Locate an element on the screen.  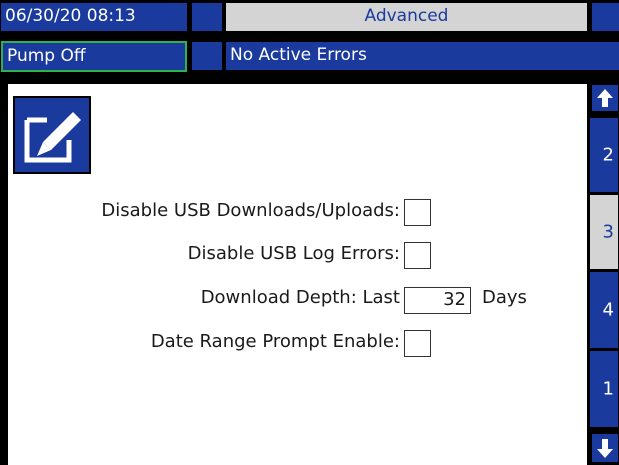
mode-display: Advanced is located at coordinates (406, 17).